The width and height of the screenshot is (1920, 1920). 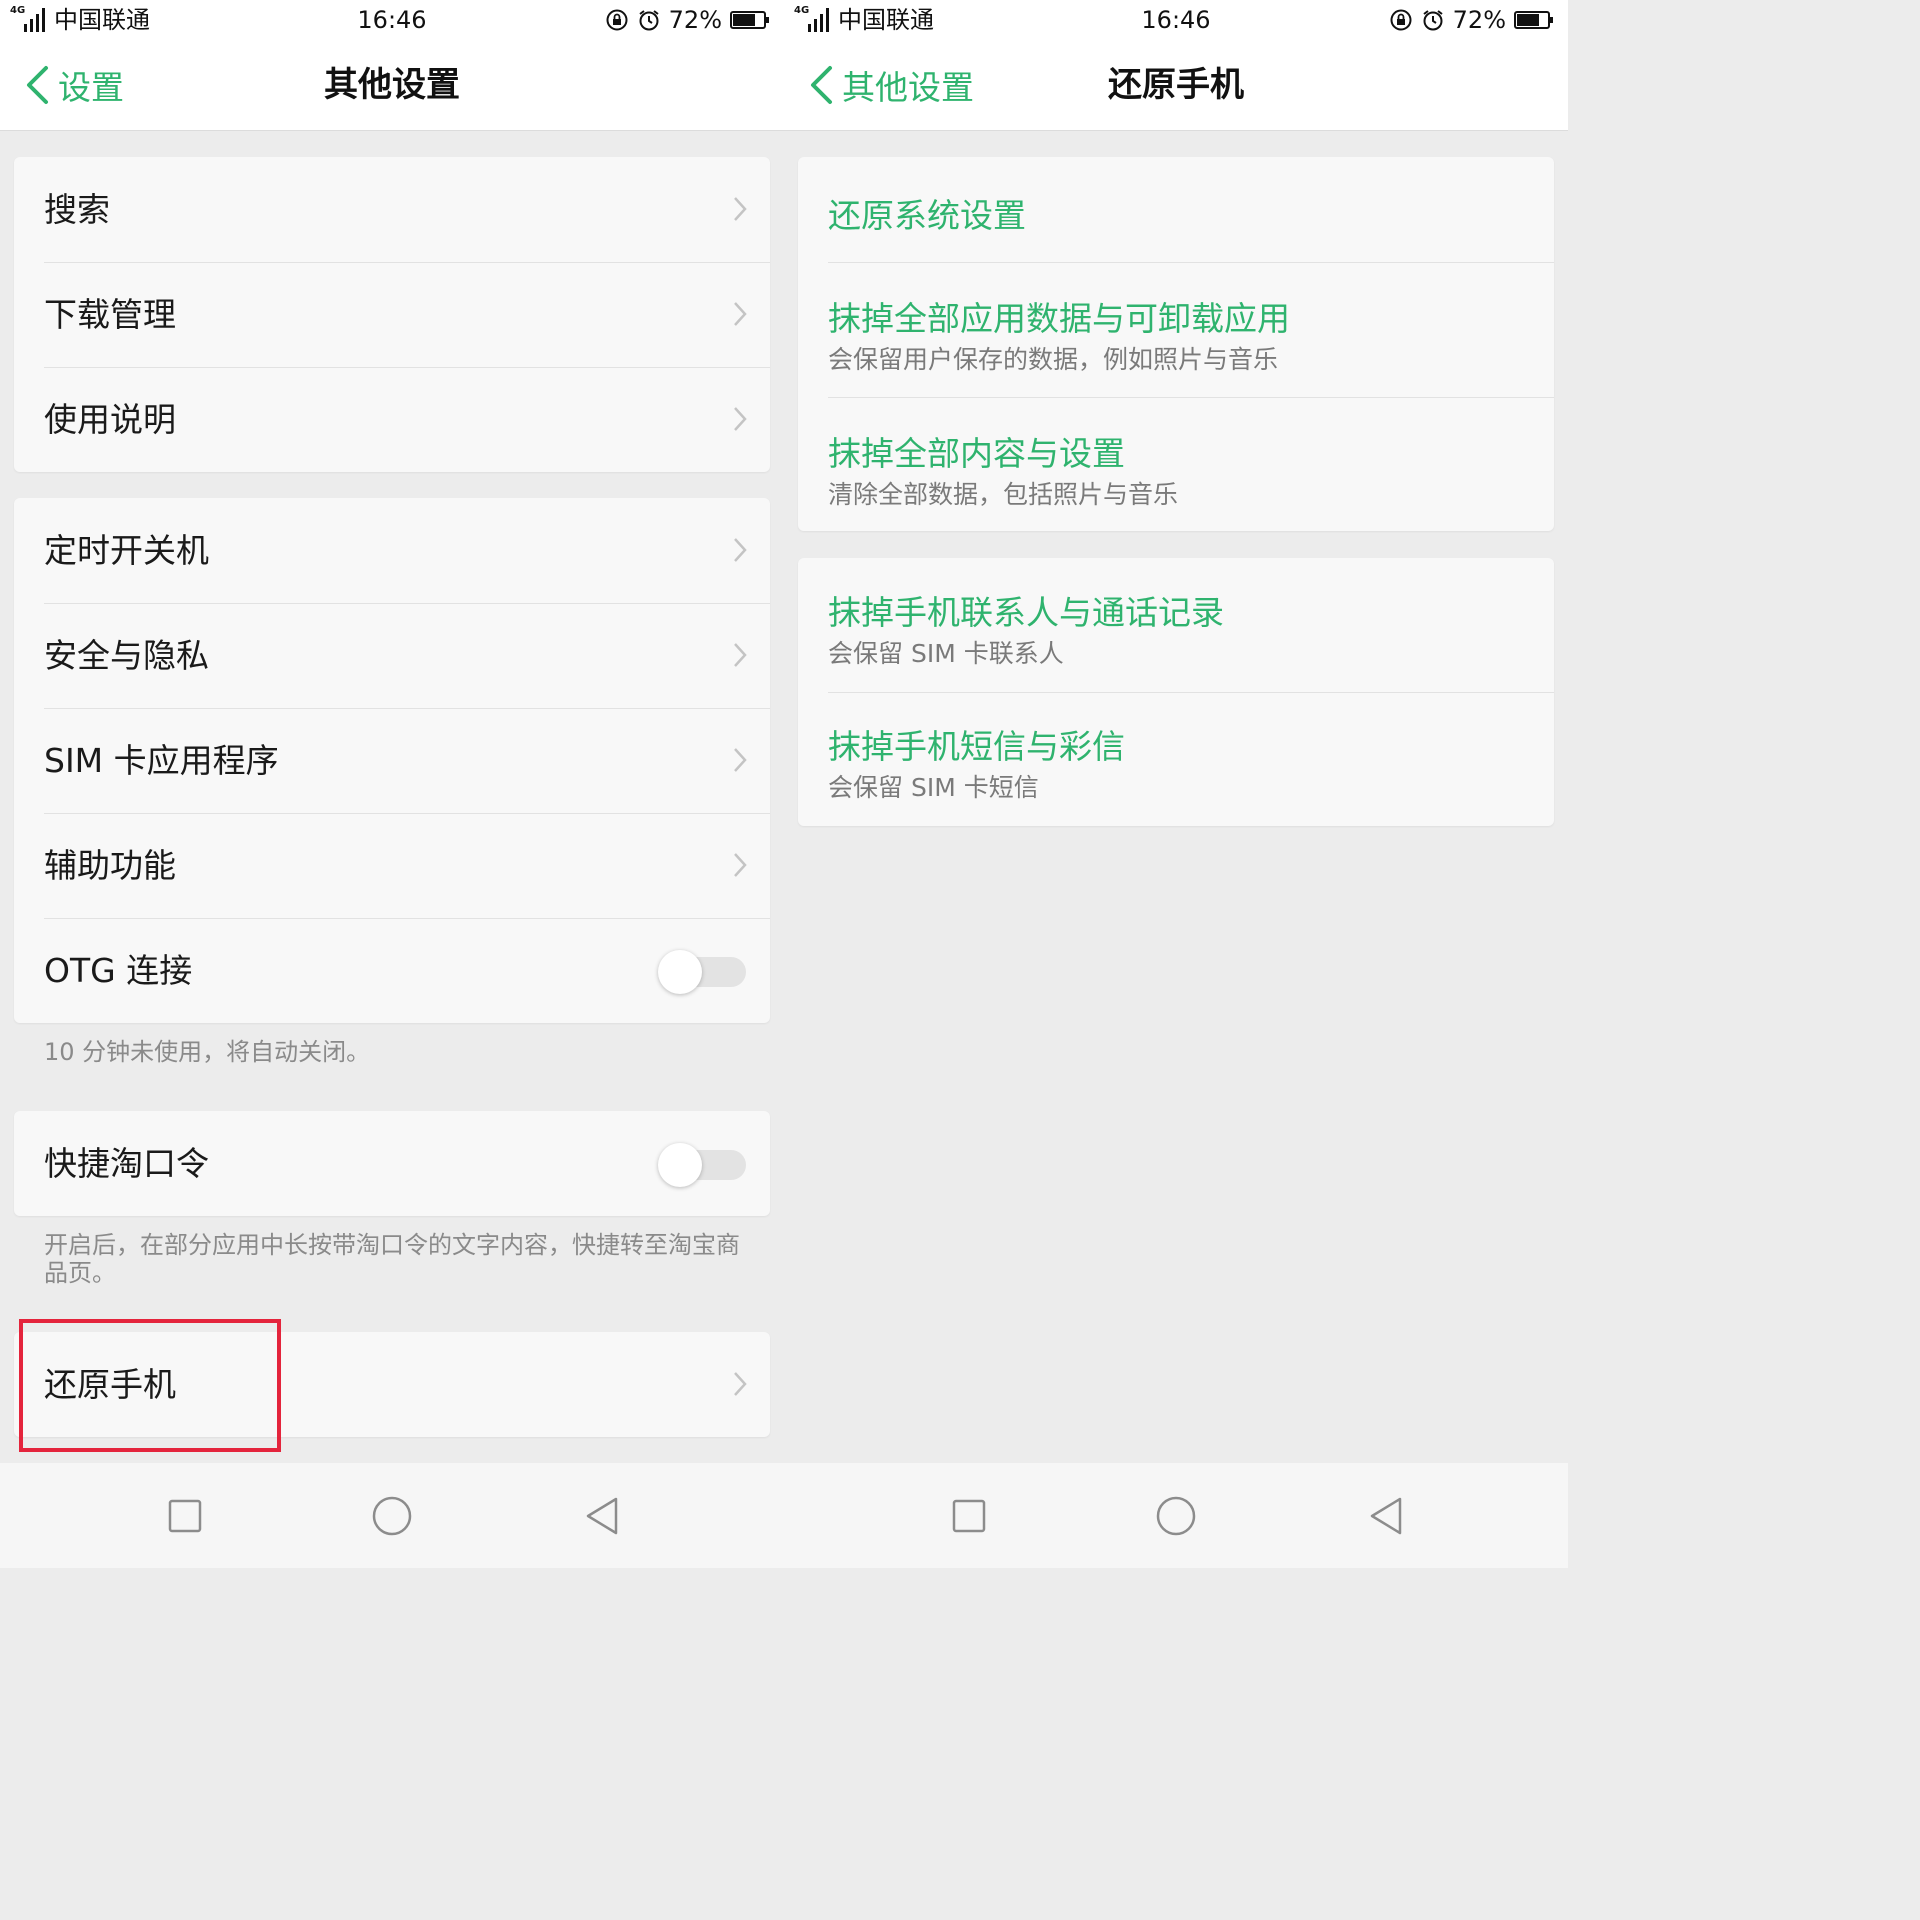 What do you see at coordinates (1026, 612) in the screenshot?
I see `reset-option-title: 抹掉手机联系人与通话记录` at bounding box center [1026, 612].